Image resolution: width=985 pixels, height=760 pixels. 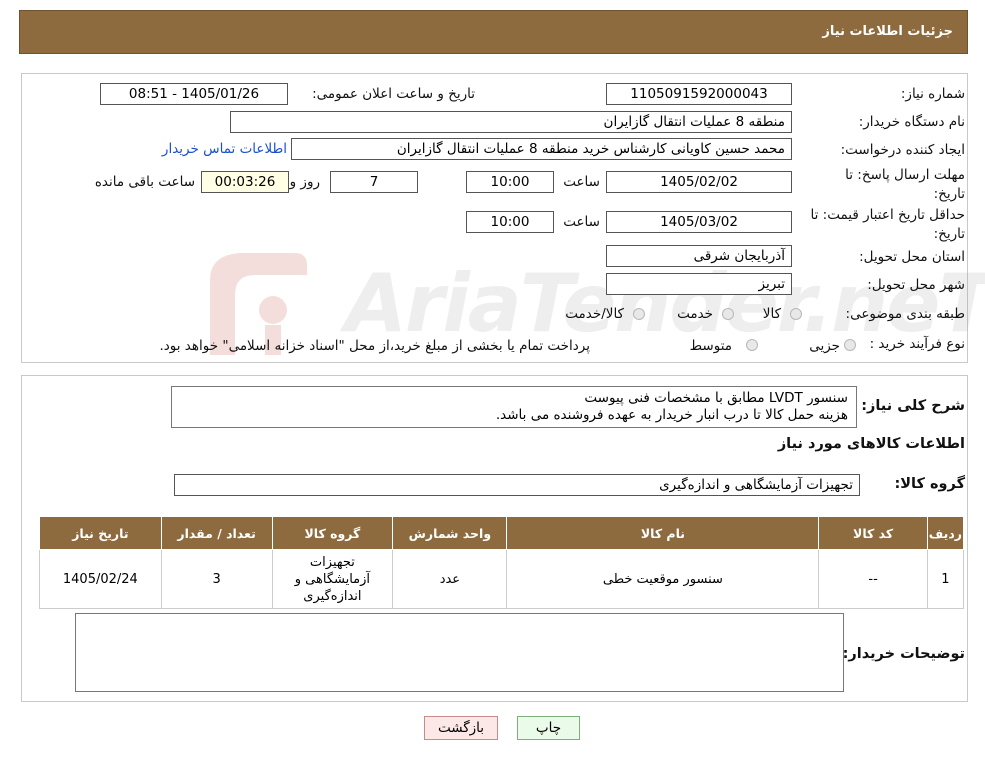 What do you see at coordinates (752, 345) in the screenshot?
I see `process-radio-medium` at bounding box center [752, 345].